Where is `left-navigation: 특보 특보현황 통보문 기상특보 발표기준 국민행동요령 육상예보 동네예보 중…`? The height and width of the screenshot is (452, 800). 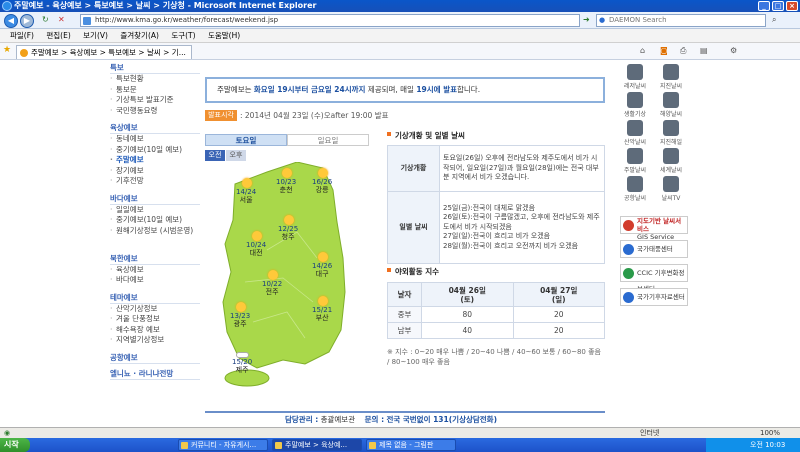 left-navigation: 특보 특보현황 통보문 기상특보 발표기준 국민행동요령 육상예보 동네예보 중… is located at coordinates (155, 243).